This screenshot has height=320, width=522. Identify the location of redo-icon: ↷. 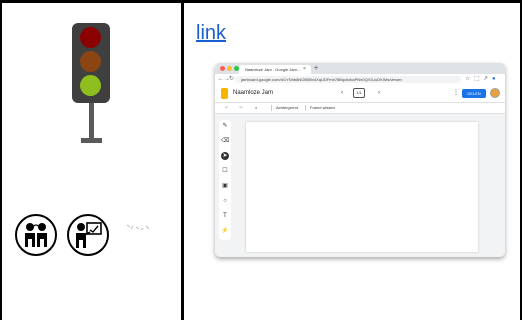
(241, 107).